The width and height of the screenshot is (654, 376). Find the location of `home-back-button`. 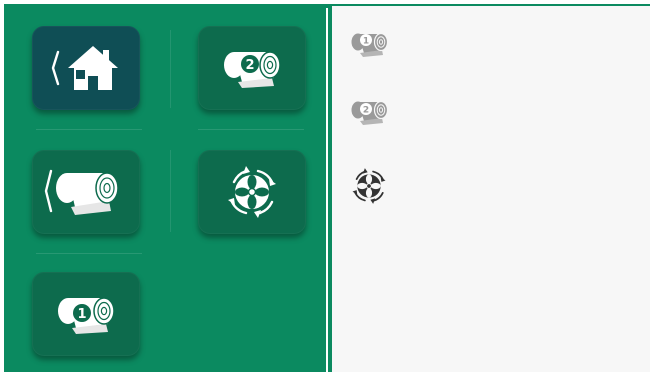

home-back-button is located at coordinates (86, 68).